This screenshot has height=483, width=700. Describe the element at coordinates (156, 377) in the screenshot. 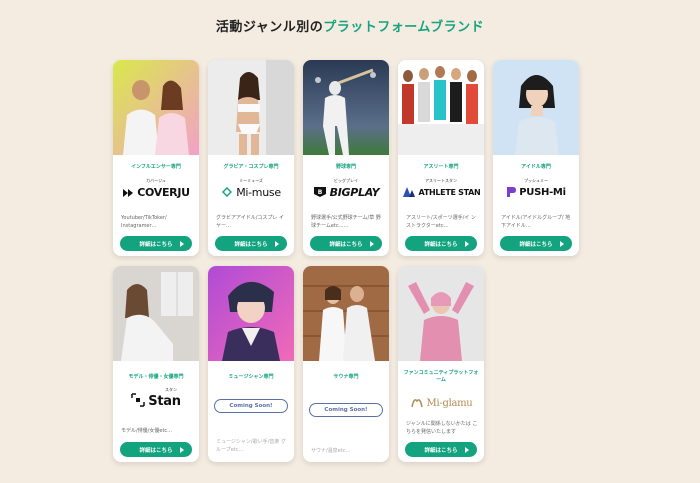

I see `card-genre: モデル・俳優・女優専門` at that location.